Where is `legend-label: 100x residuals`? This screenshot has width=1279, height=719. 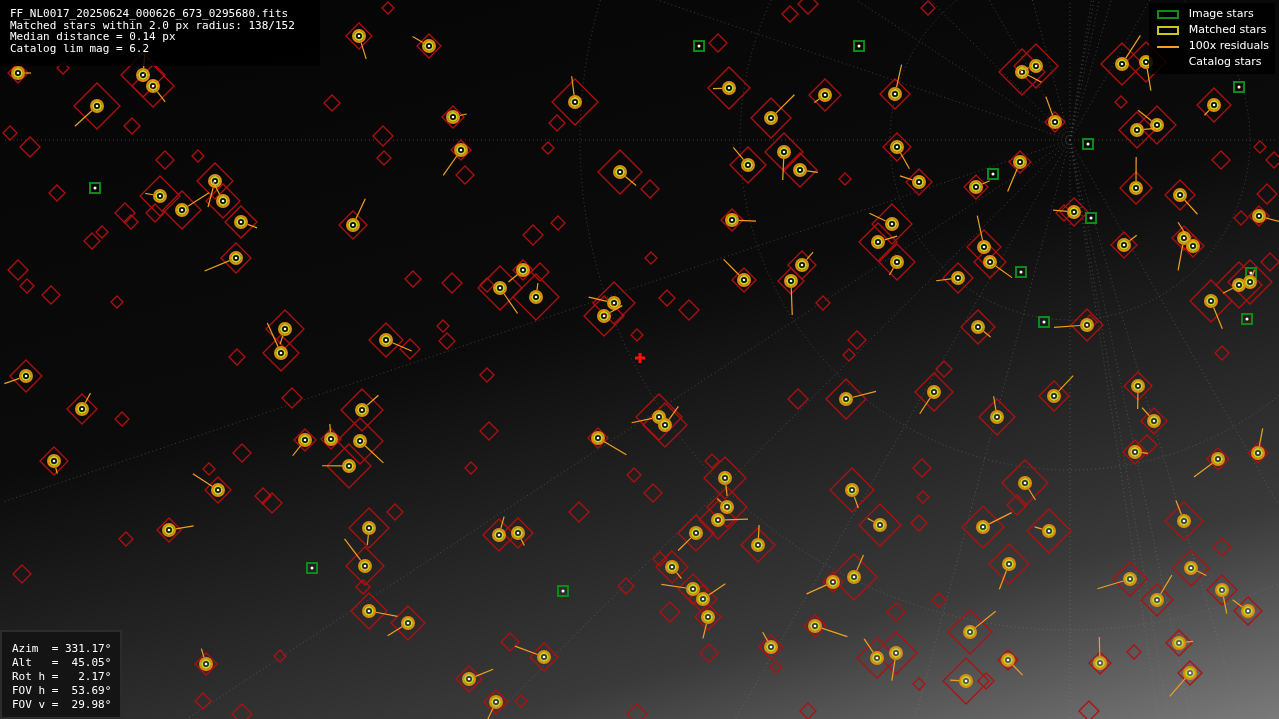
legend-label: 100x residuals is located at coordinates (1228, 46).